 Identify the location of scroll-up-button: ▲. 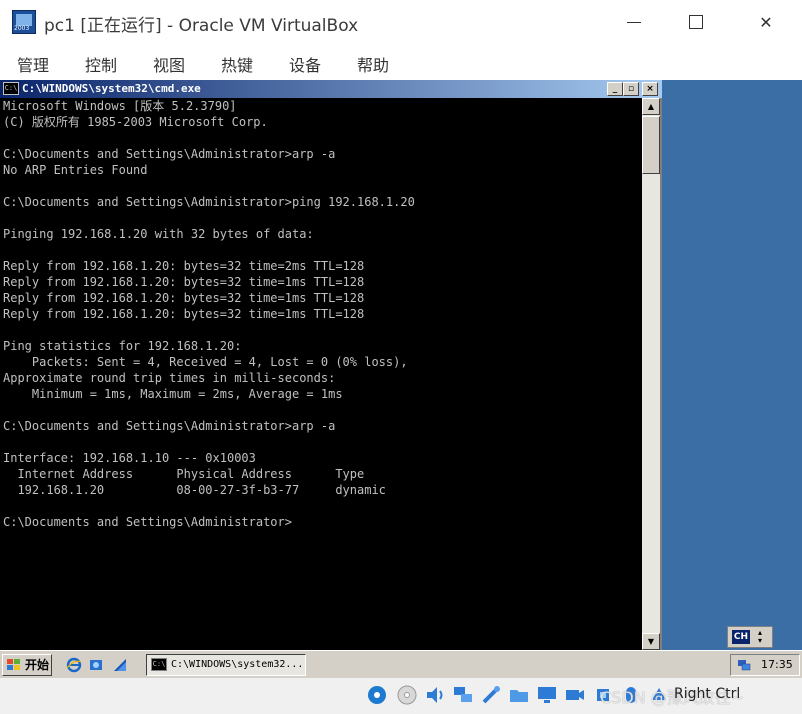
(651, 106).